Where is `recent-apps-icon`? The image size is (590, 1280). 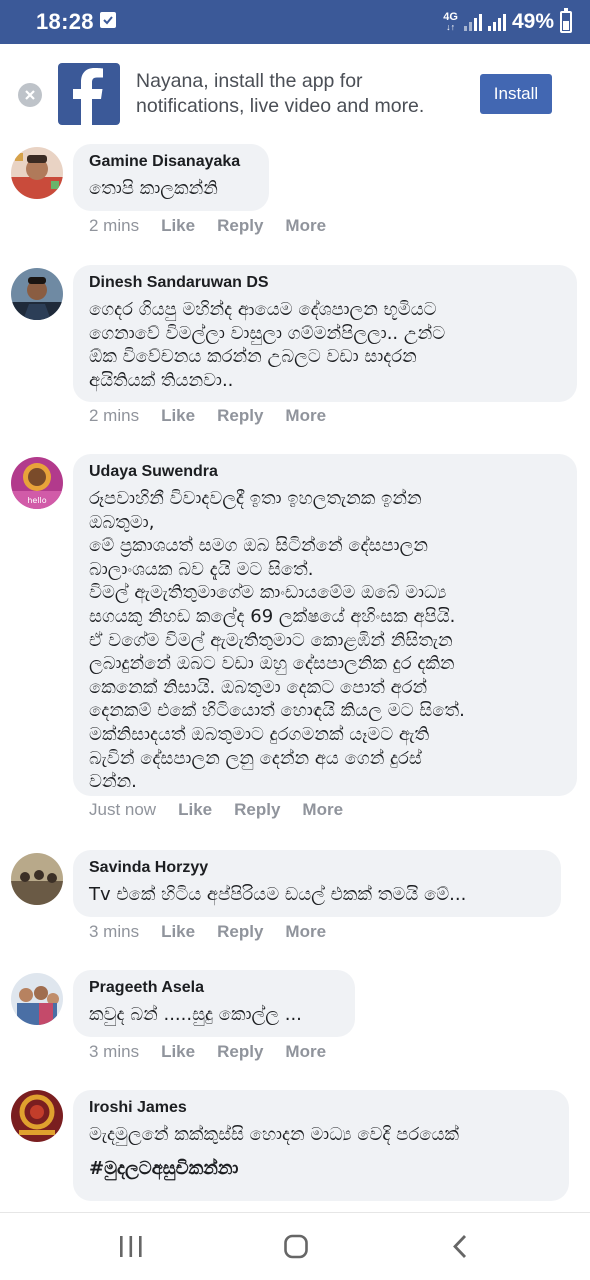 recent-apps-icon is located at coordinates (131, 1247).